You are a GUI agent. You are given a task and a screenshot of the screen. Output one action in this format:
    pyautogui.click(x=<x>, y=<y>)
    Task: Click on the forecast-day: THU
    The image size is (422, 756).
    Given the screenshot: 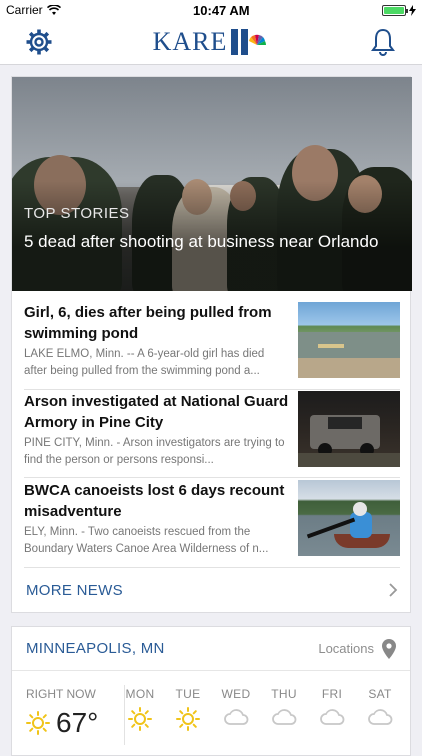 What is the action you would take?
    pyautogui.click(x=284, y=707)
    